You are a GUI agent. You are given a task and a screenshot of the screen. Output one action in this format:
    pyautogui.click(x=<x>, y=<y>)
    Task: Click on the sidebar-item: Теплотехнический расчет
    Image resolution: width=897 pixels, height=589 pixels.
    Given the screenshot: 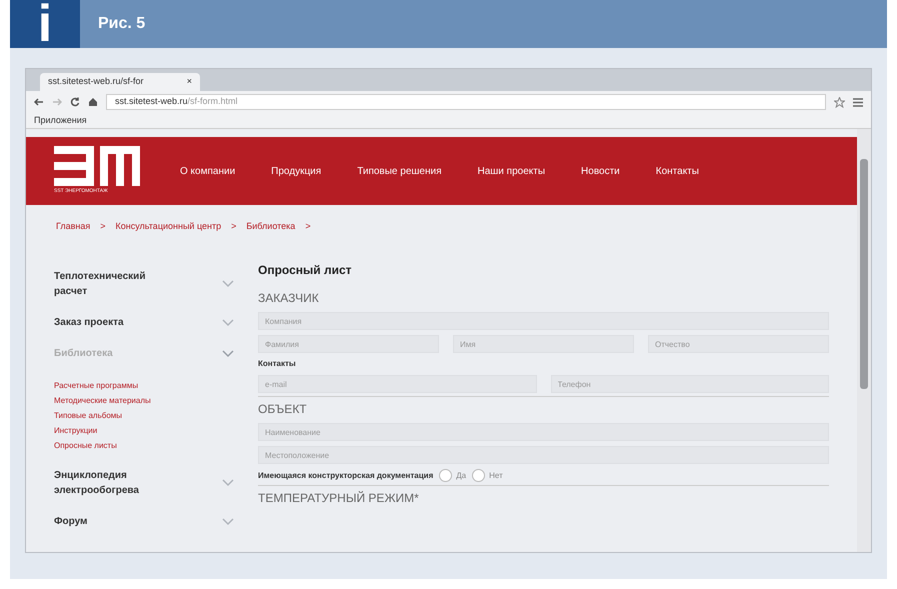 What is the action you would take?
    pyautogui.click(x=144, y=284)
    